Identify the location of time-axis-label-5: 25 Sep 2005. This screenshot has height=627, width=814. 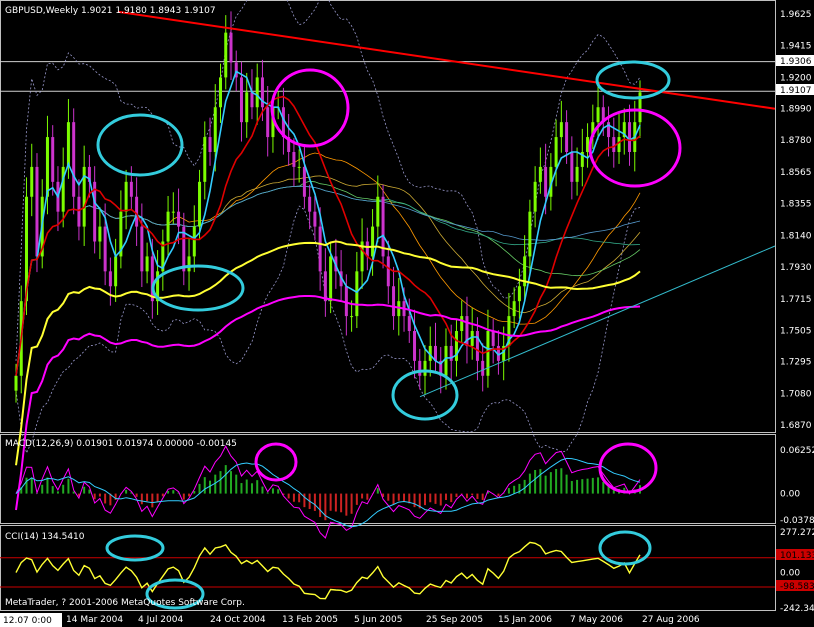
(454, 620).